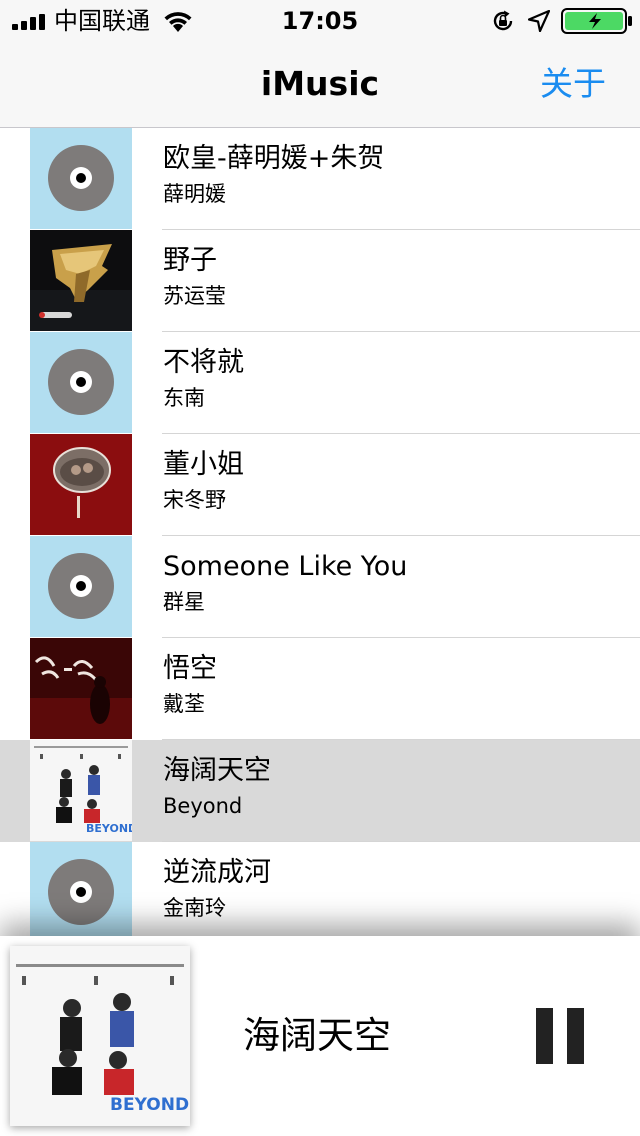 The width and height of the screenshot is (640, 1136). What do you see at coordinates (320, 84) in the screenshot?
I see `navigation-bar: iMusic 关于` at bounding box center [320, 84].